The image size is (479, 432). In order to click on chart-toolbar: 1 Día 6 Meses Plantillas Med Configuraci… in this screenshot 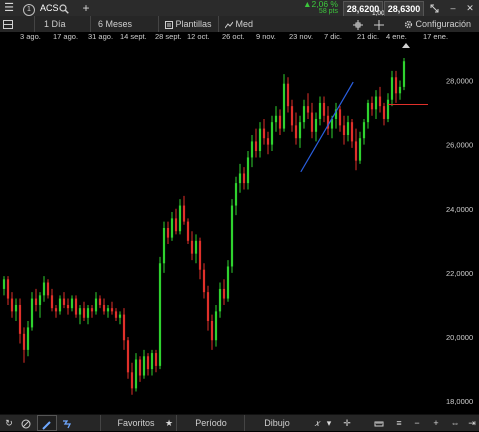, I will do `click(239, 24)`.